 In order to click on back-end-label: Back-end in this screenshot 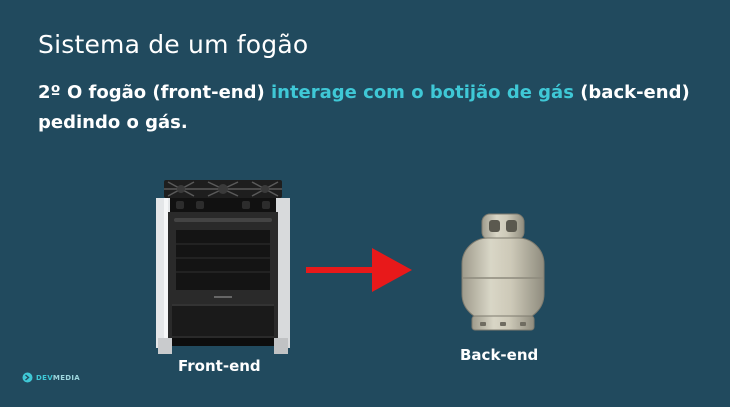, I will do `click(499, 355)`.